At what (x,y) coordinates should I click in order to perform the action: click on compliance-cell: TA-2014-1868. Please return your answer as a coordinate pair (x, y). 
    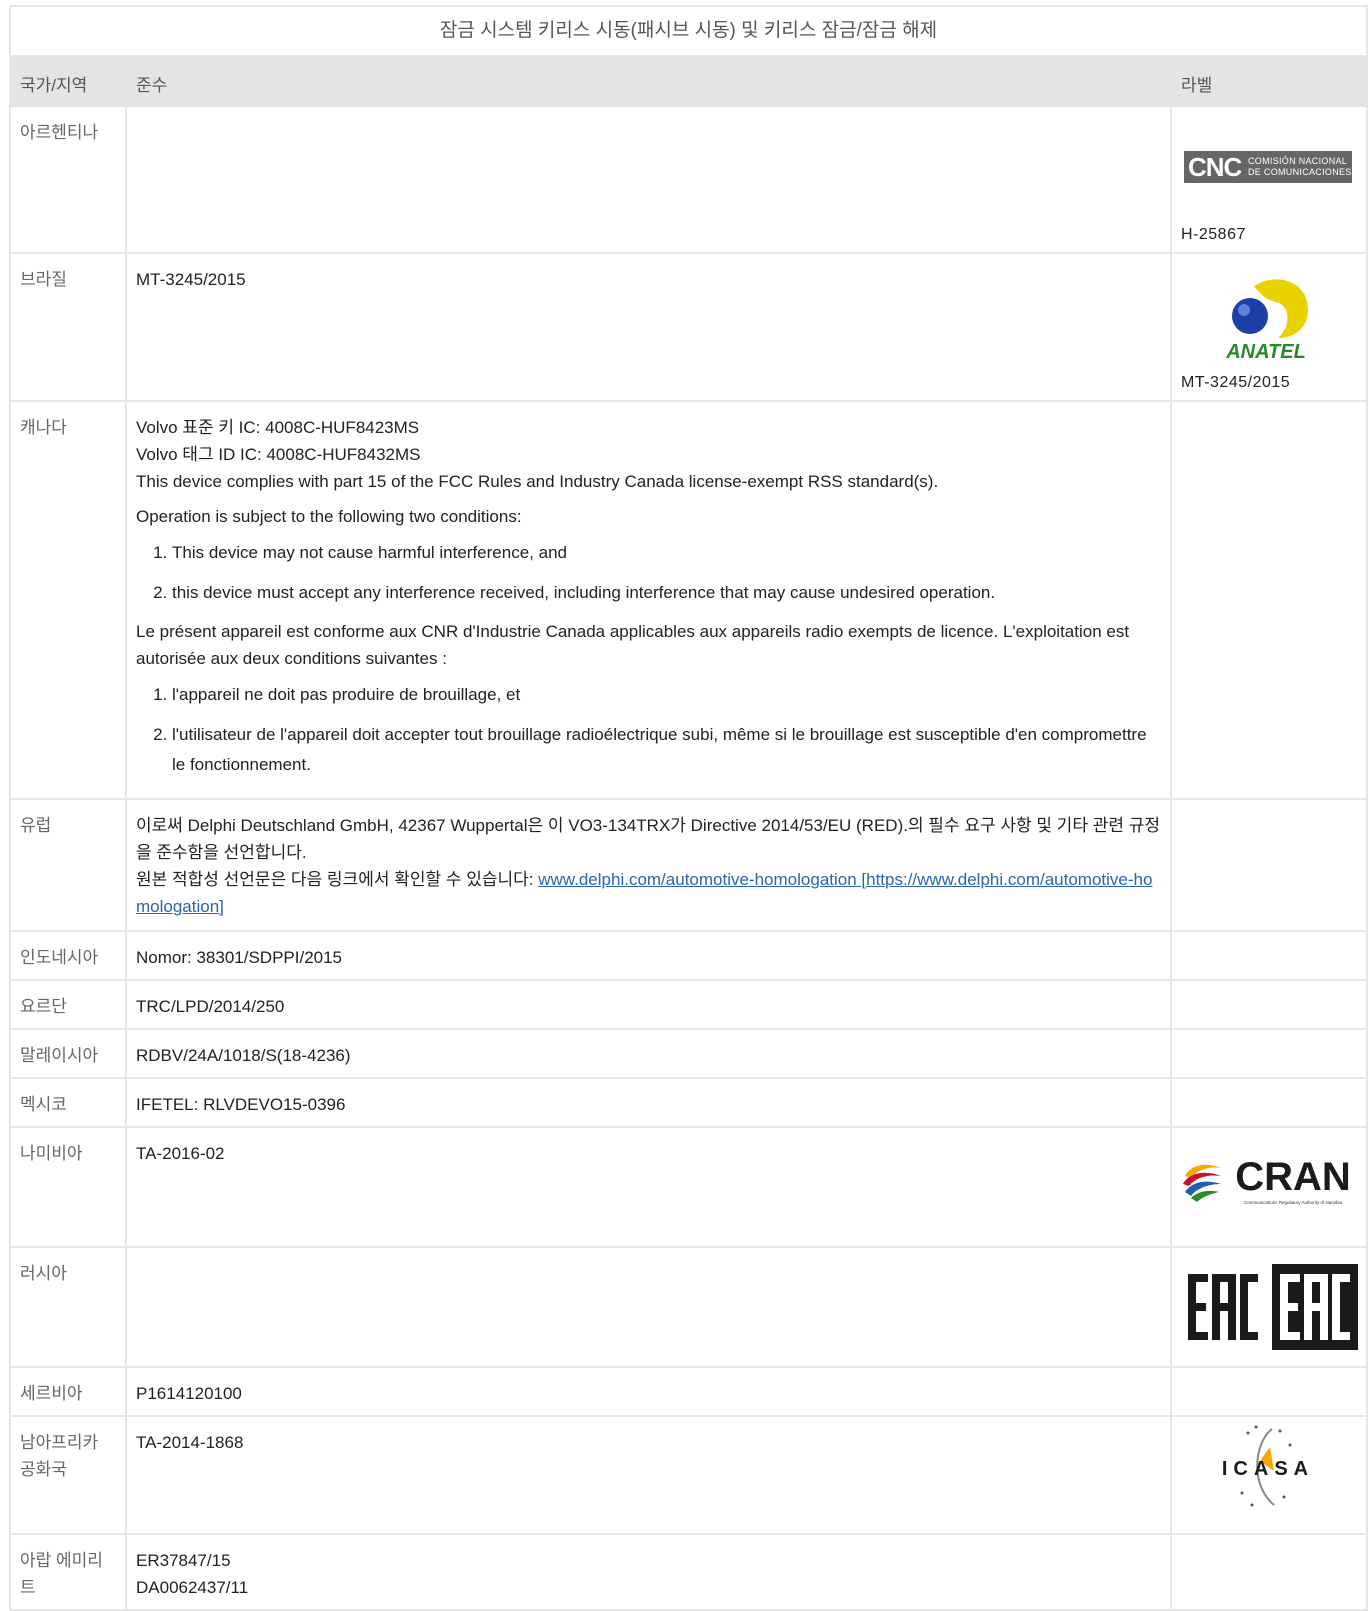
    Looking at the image, I should click on (648, 1475).